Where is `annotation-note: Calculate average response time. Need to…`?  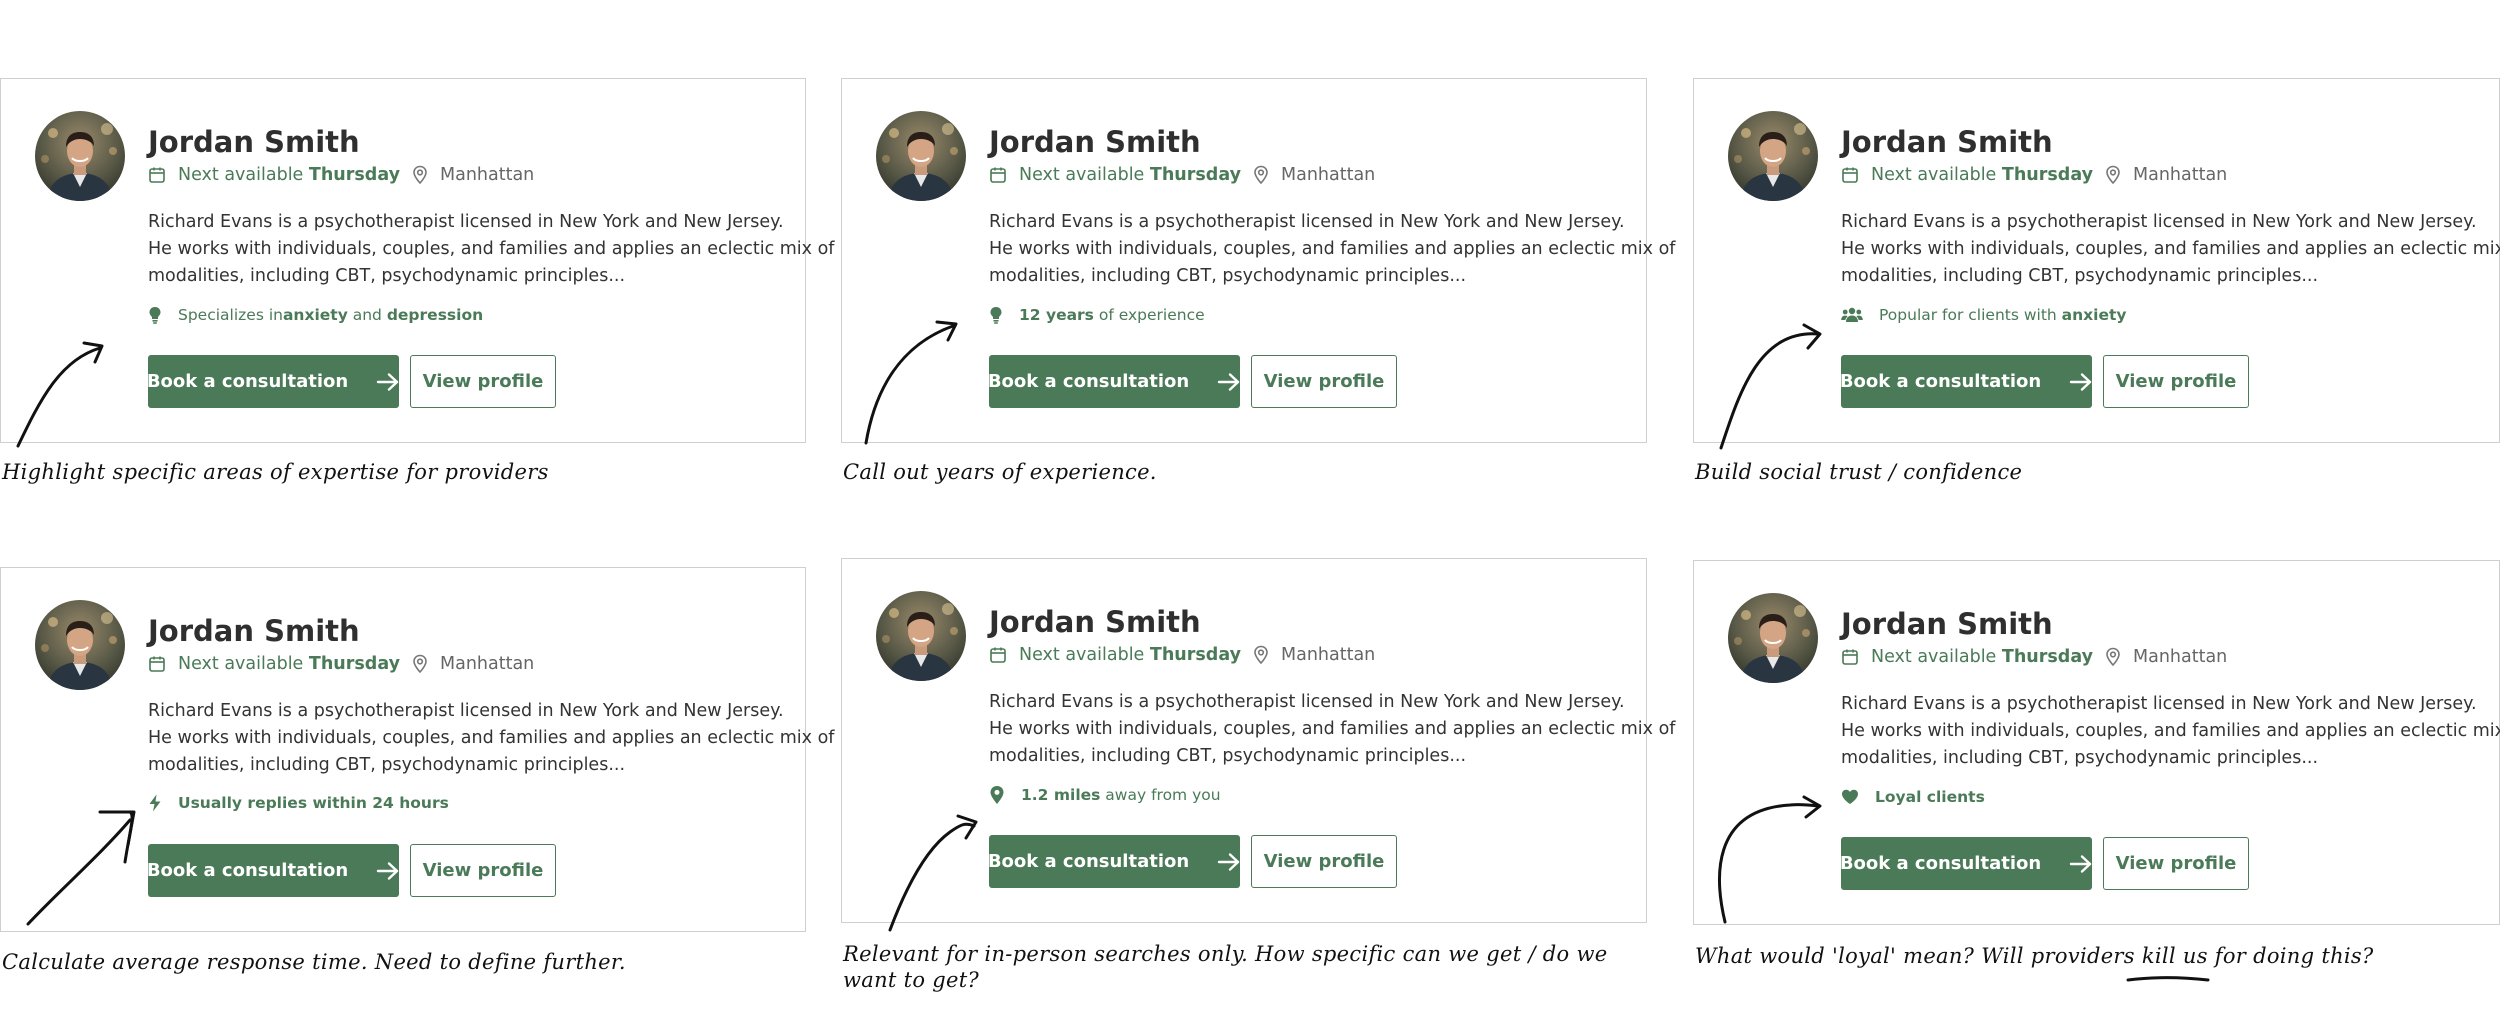
annotation-note: Calculate average response time. Need to… is located at coordinates (314, 962).